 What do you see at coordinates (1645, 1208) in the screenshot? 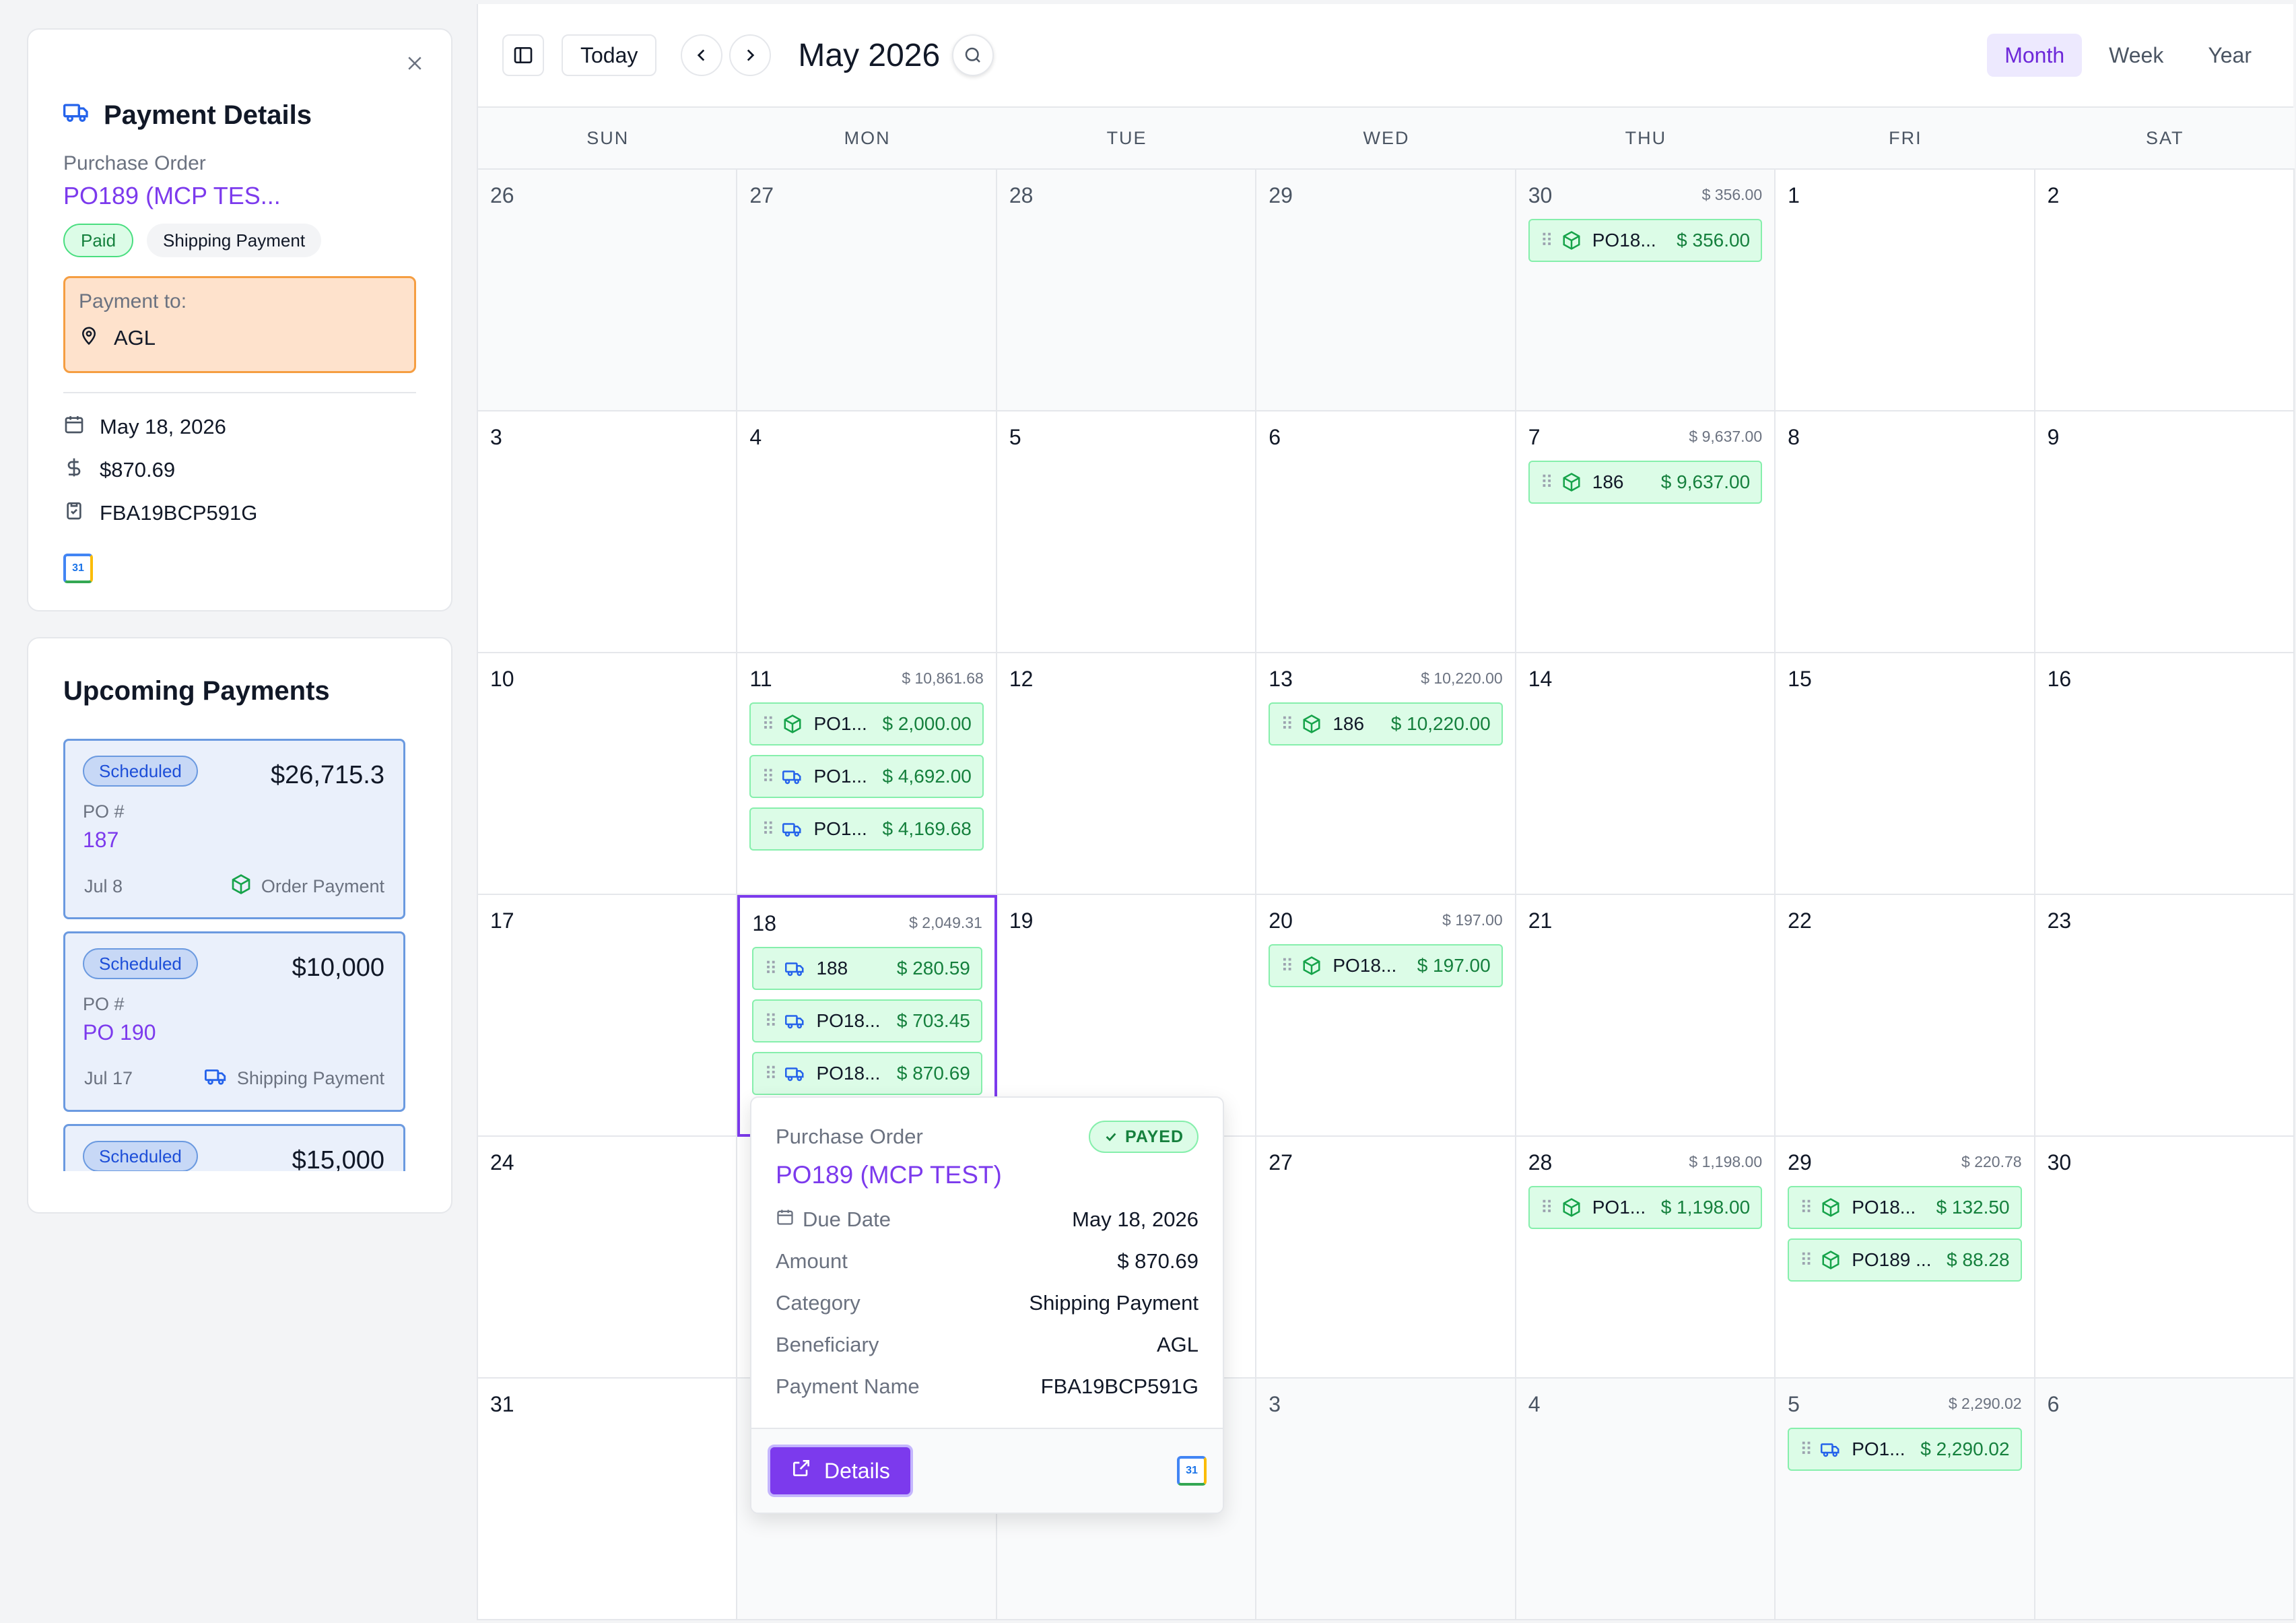
I see `payment-event: ⠿ PO1... $ 1,198.00` at bounding box center [1645, 1208].